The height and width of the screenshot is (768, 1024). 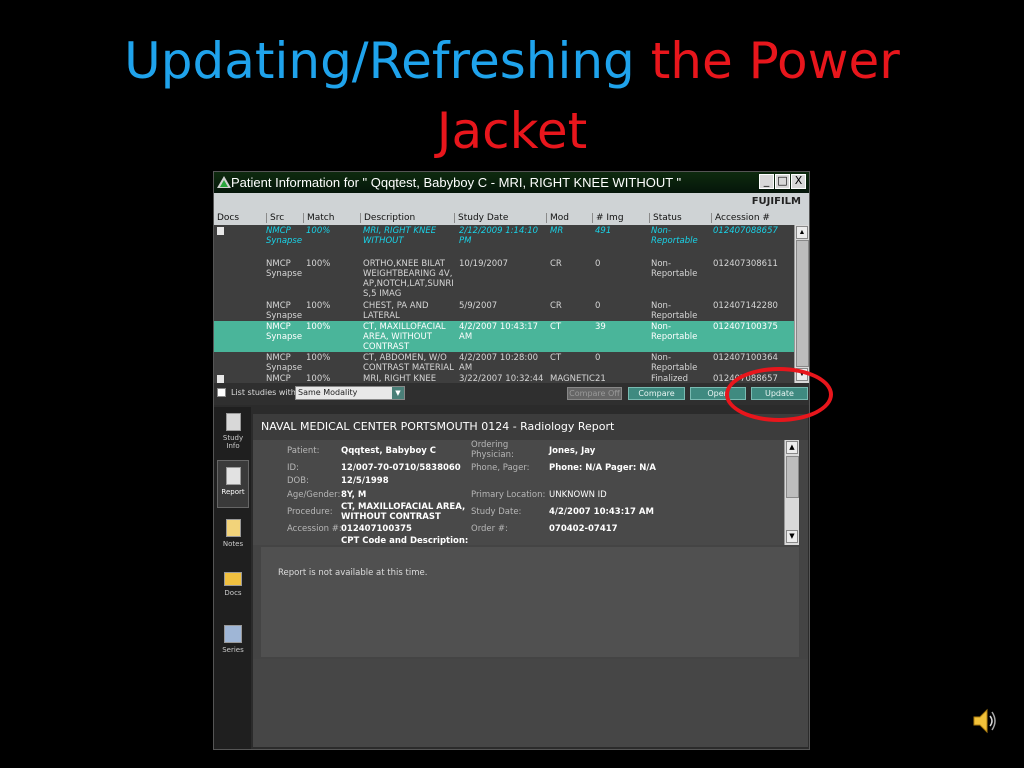 I want to click on brand-bar: FUJIFILM, so click(x=511, y=202).